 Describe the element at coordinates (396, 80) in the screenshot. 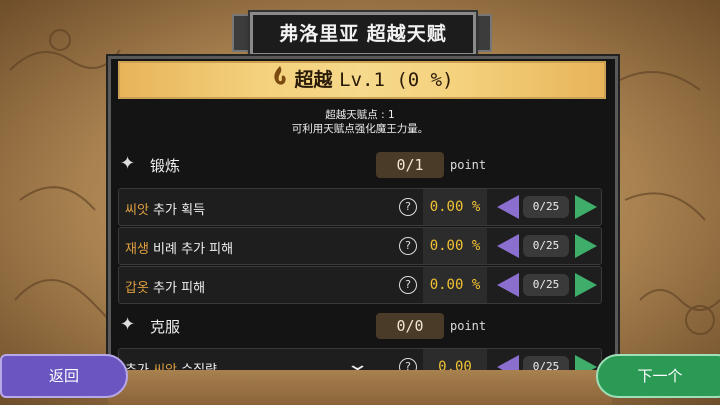

I see `banner-level: Lv.1 (0 %)` at that location.